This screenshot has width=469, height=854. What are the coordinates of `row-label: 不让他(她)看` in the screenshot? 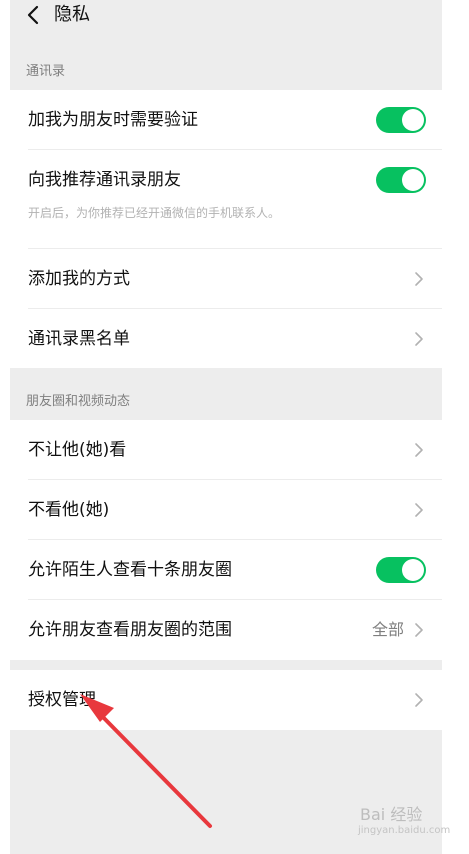 It's located at (77, 450).